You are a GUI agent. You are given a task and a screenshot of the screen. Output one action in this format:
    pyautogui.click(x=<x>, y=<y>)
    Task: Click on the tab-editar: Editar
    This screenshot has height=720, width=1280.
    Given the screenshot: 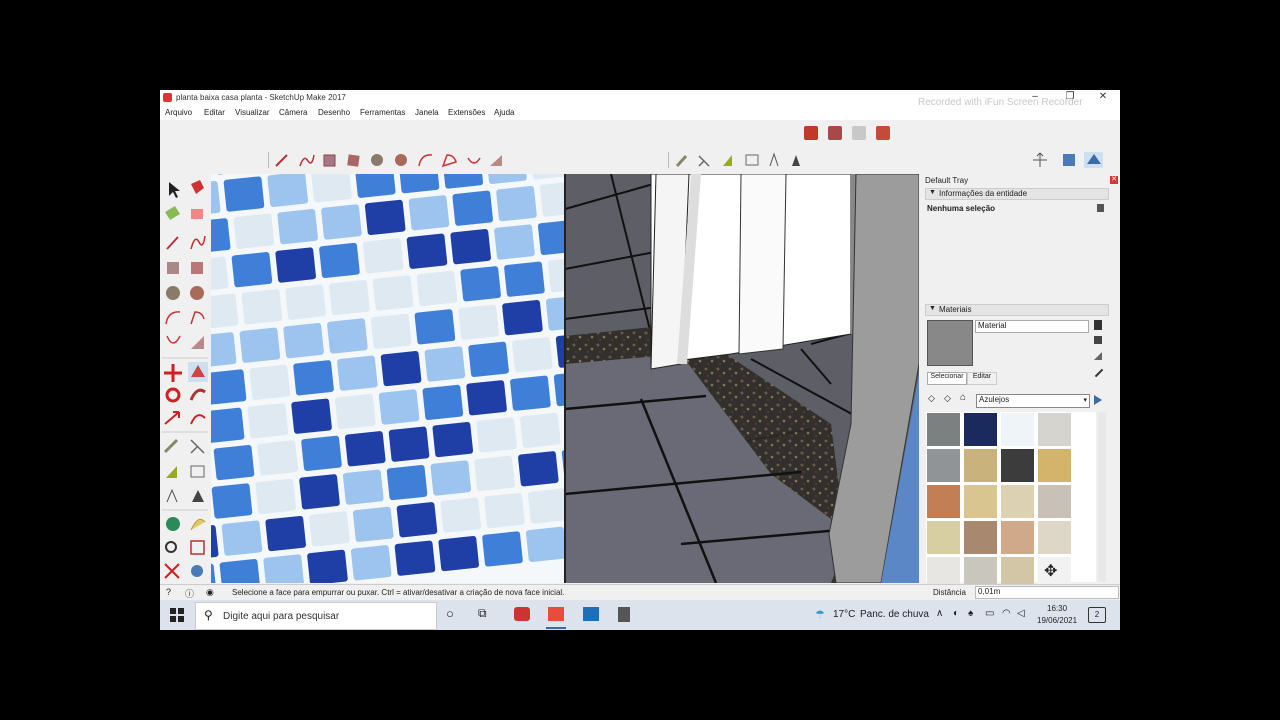 What is the action you would take?
    pyautogui.click(x=982, y=378)
    